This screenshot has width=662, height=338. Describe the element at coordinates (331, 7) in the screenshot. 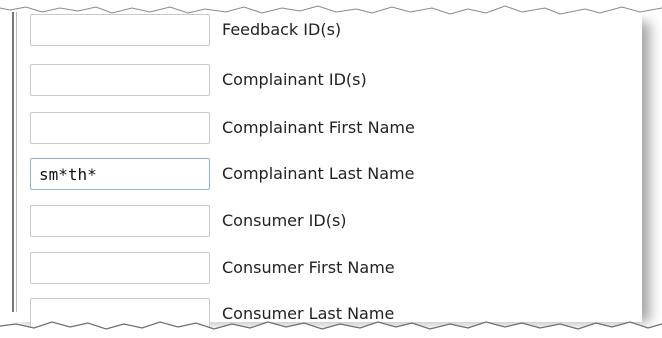

I see `torn-edge-top` at that location.